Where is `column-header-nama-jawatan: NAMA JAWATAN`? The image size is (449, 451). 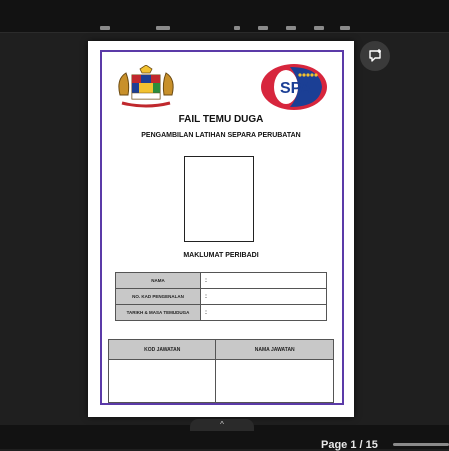
column-header-nama-jawatan: NAMA JAWATAN is located at coordinates (274, 349).